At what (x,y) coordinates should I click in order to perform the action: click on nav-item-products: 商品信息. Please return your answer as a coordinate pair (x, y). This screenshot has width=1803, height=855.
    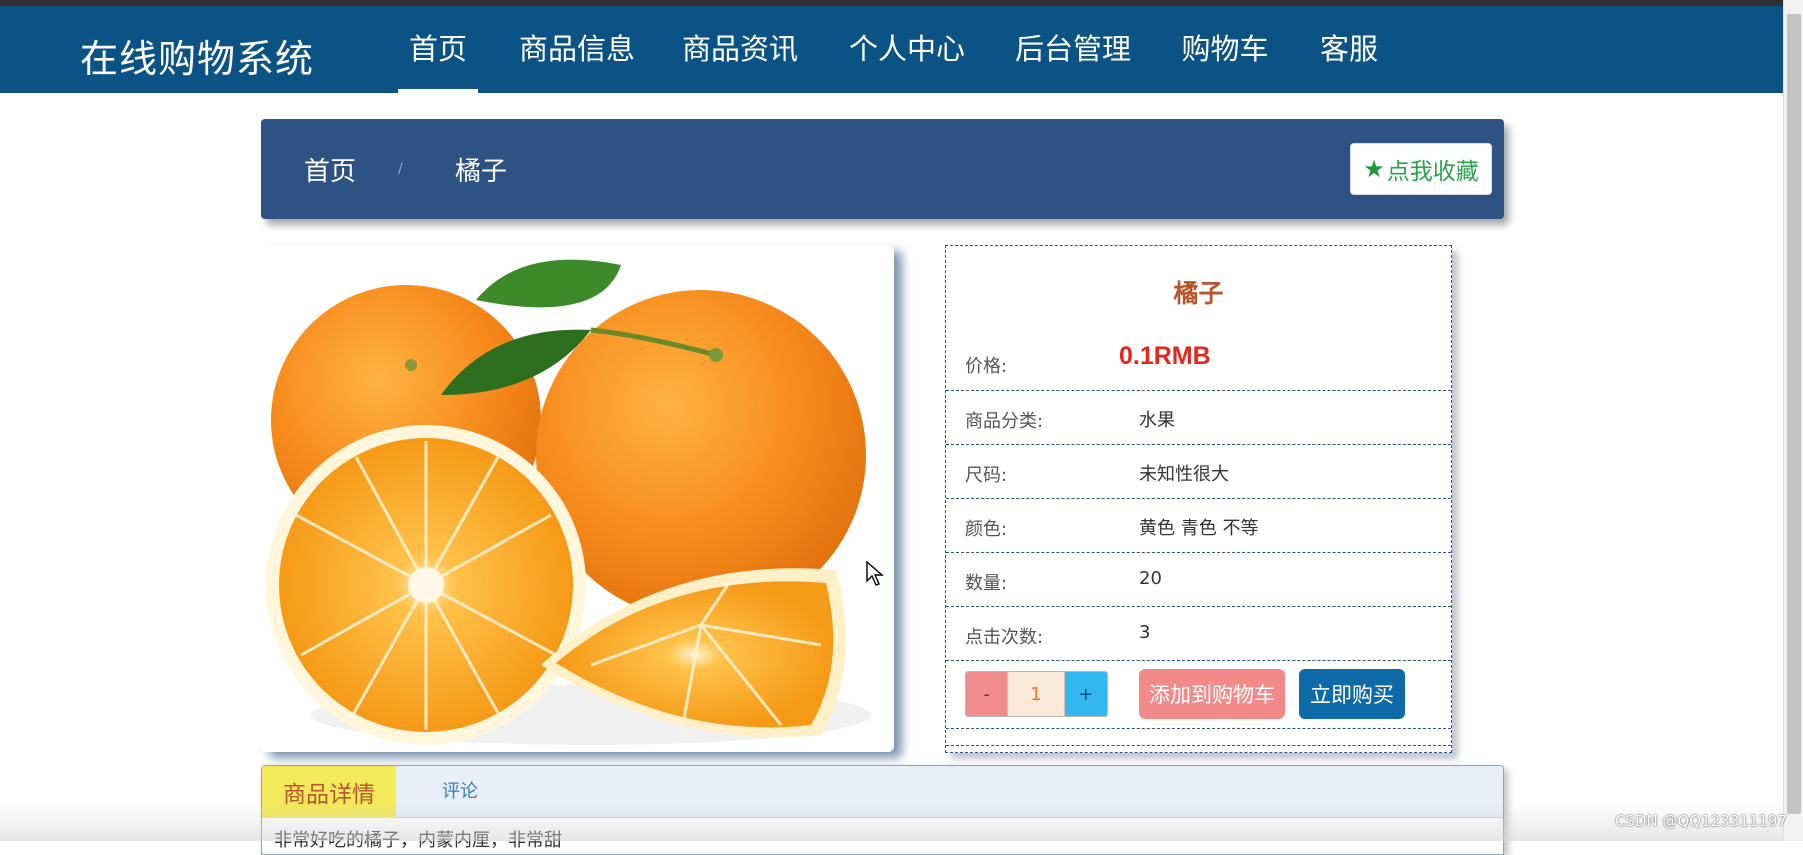
    Looking at the image, I should click on (577, 49).